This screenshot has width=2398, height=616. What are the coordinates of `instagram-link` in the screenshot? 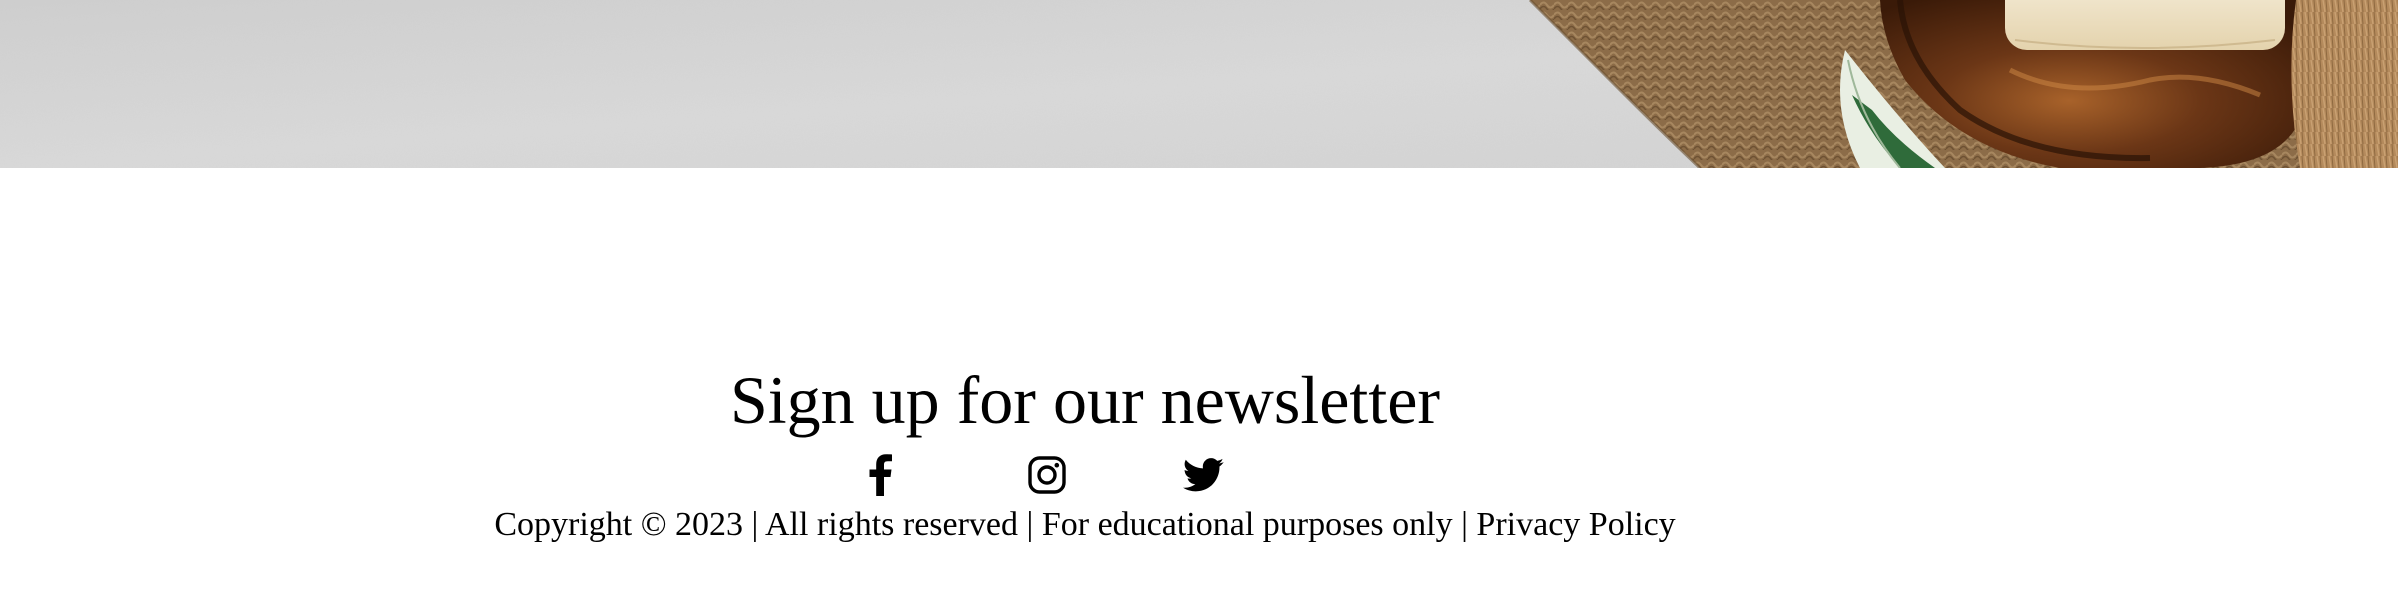 It's located at (1047, 475).